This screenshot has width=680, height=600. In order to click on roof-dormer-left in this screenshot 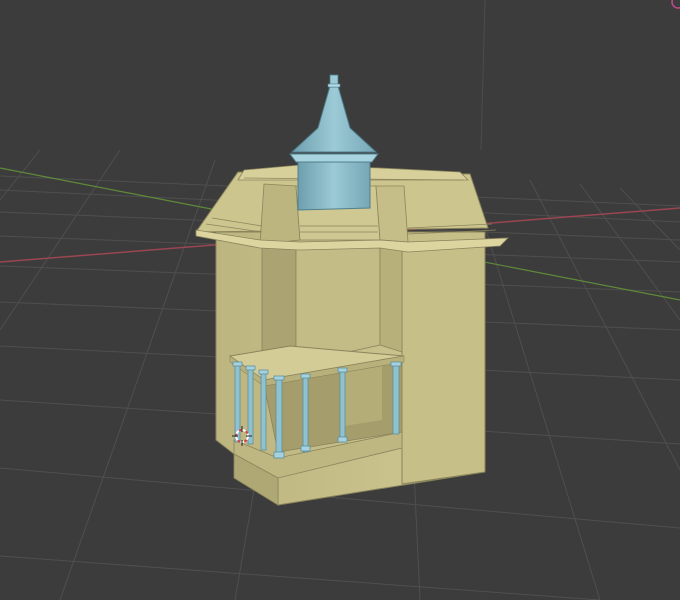, I will do `click(280, 214)`.